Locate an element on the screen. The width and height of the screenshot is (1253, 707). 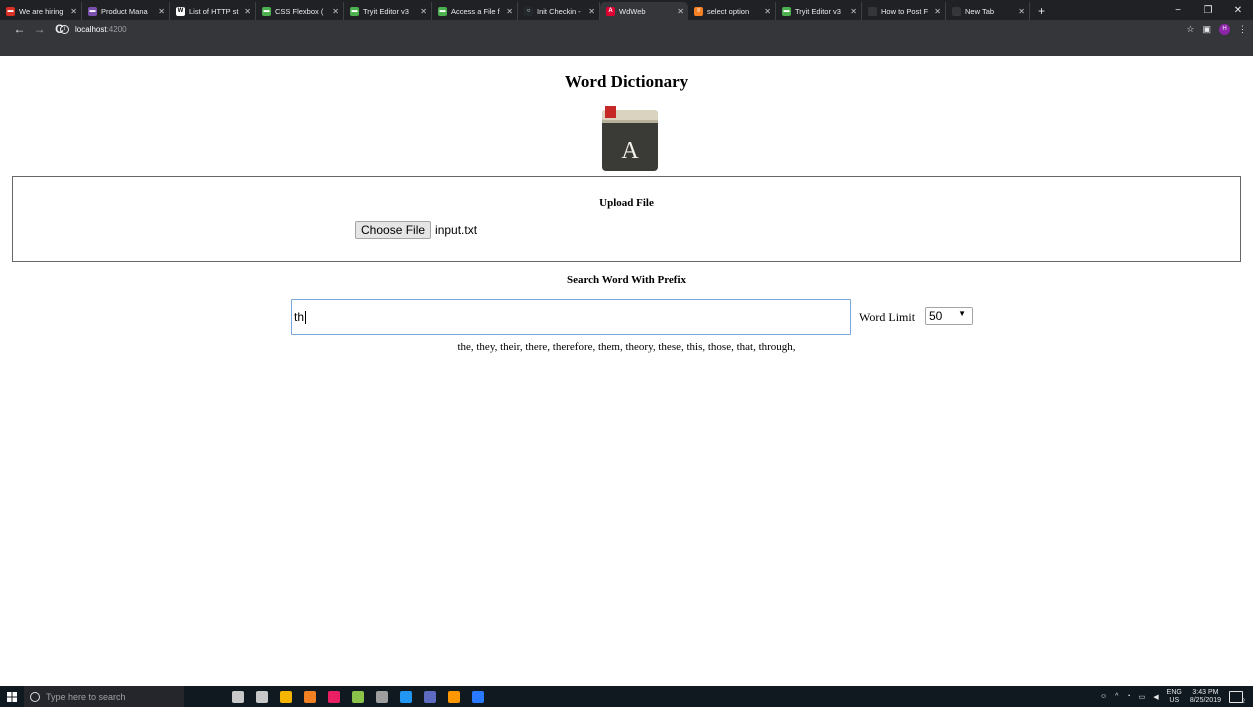
chevron-down-icon: ▼ is located at coordinates (962, 313).